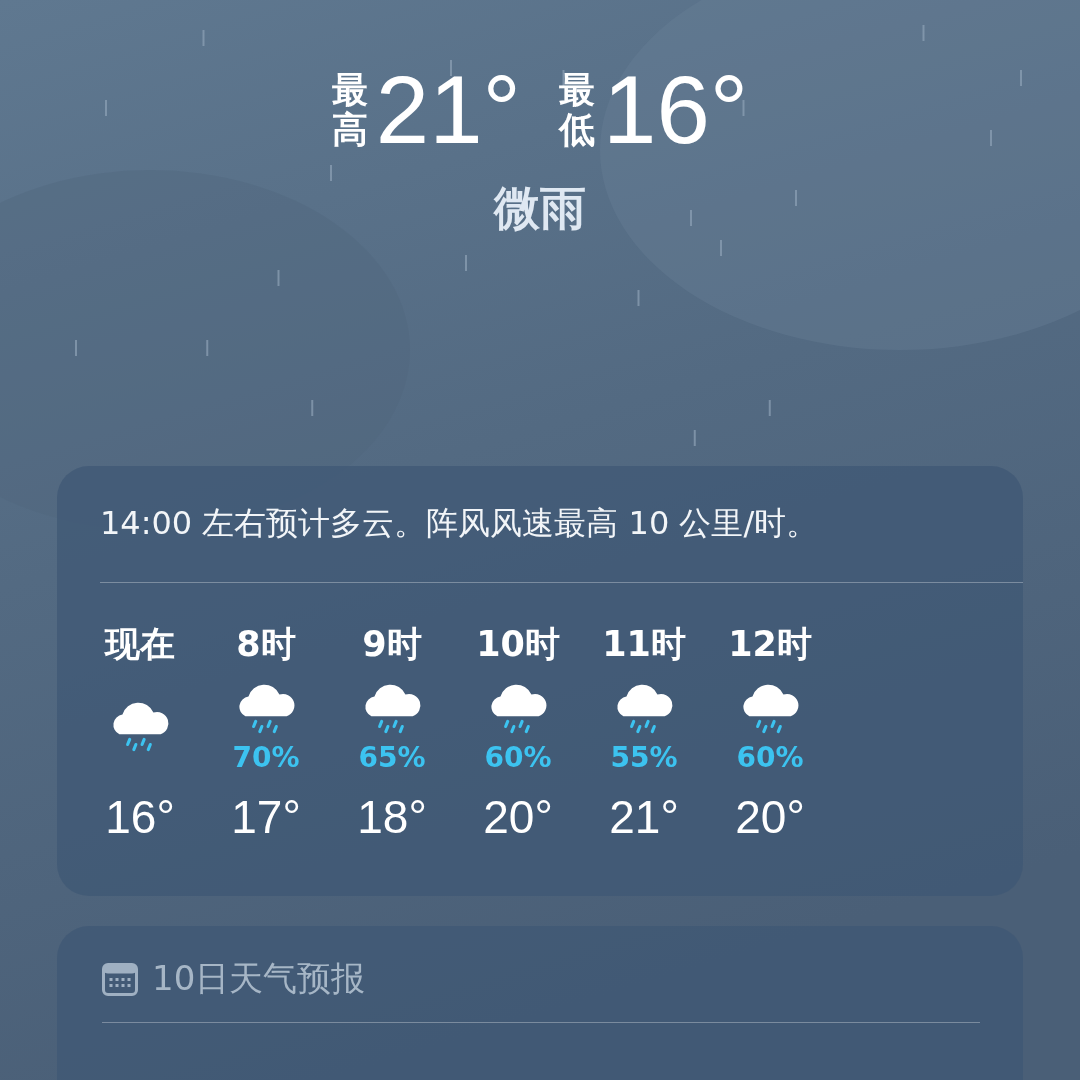 This screenshot has height=1080, width=1080. What do you see at coordinates (140, 817) in the screenshot?
I see `hour-temperature: 16°` at bounding box center [140, 817].